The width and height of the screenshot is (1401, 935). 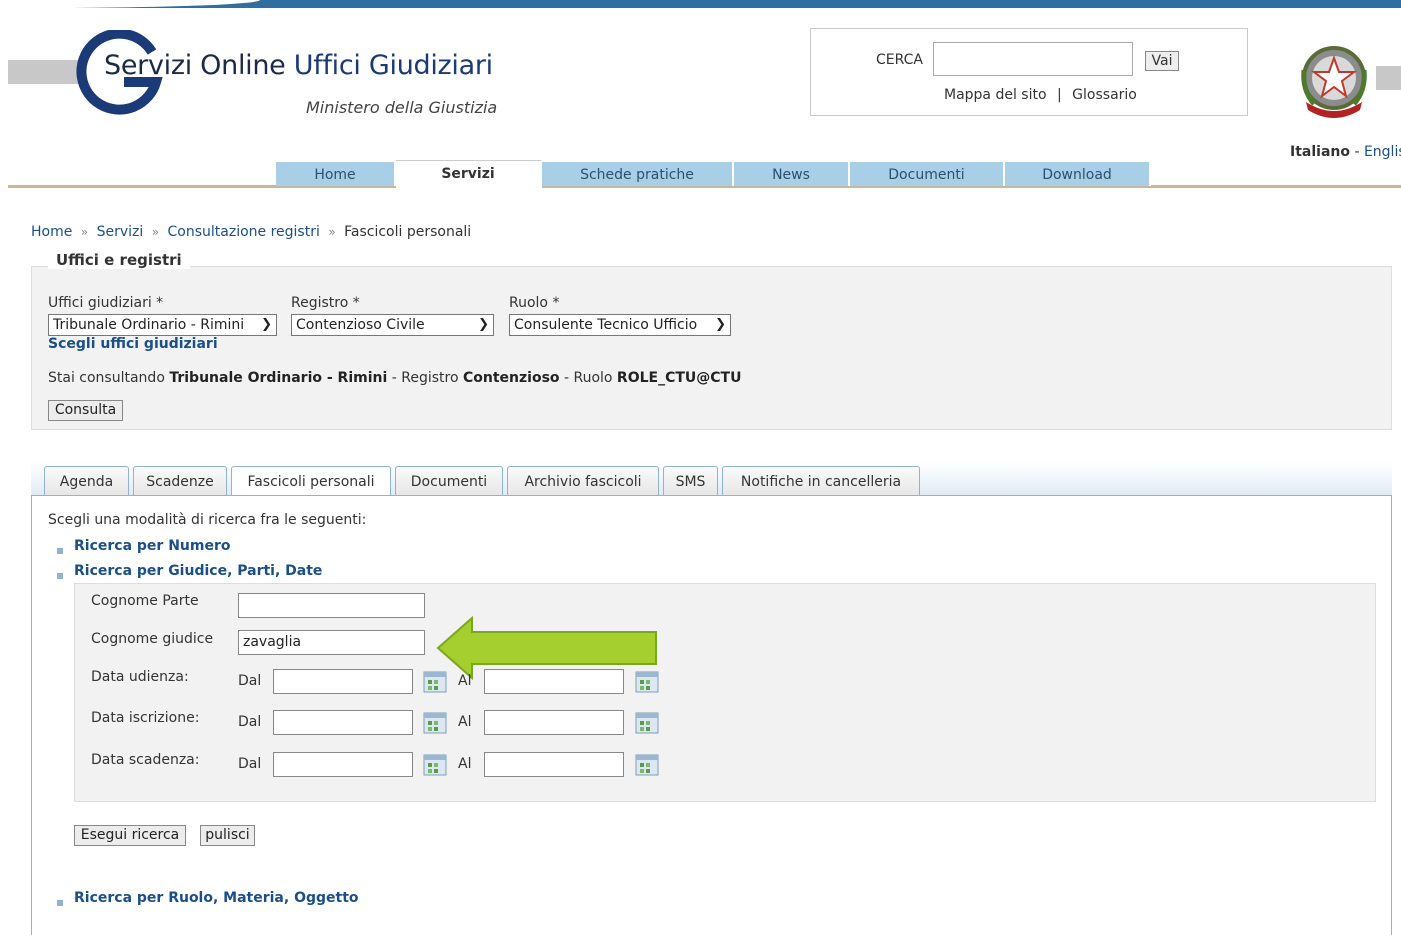 What do you see at coordinates (402, 107) in the screenshot?
I see `site-subtitle: Ministero della Giustizia` at bounding box center [402, 107].